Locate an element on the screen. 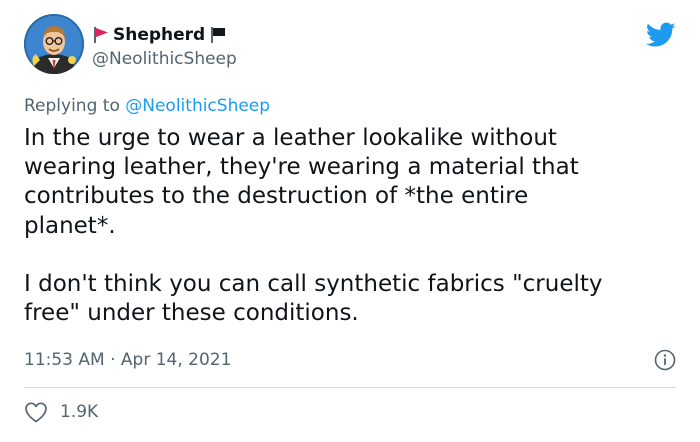  like-count: 1.9K is located at coordinates (79, 412).